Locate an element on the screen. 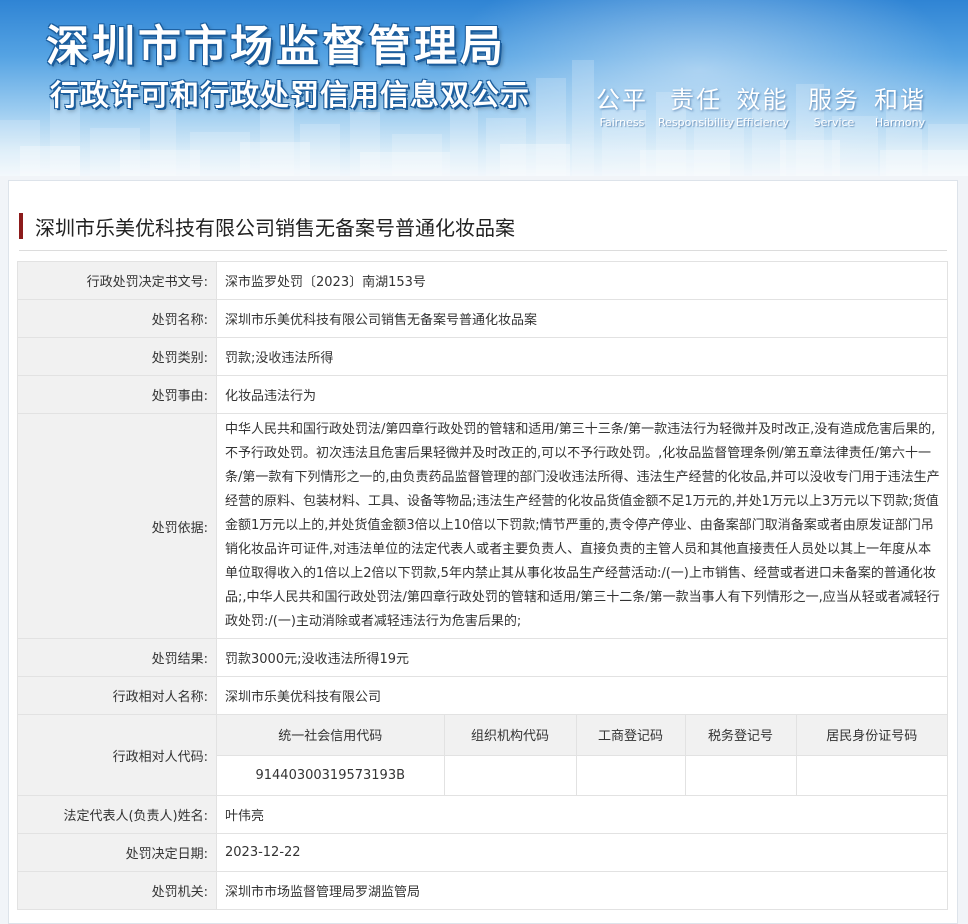 The height and width of the screenshot is (924, 968). case-title-block: 深圳市乐美优科技有限公司销售无备案号普通化妆品案 is located at coordinates (483, 232).